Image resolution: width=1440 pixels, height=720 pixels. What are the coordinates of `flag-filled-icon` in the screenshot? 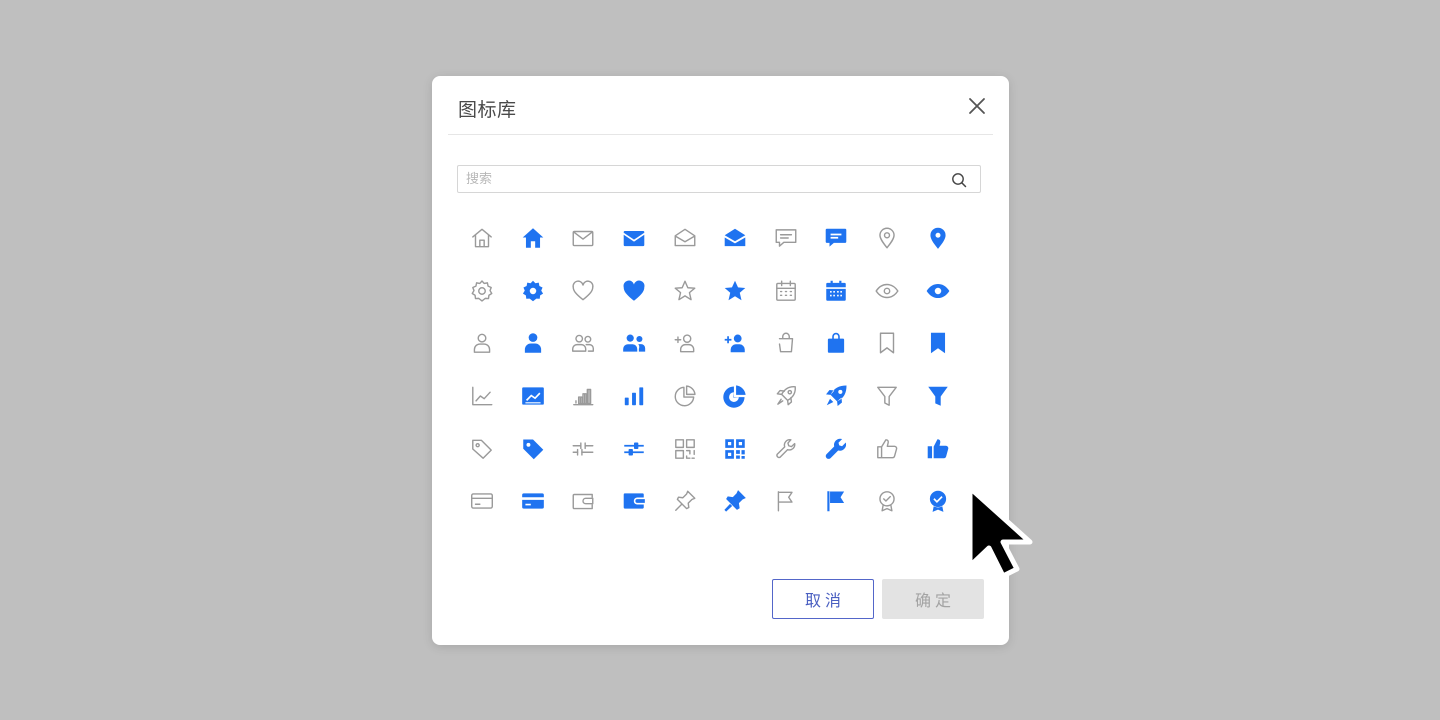 It's located at (836, 501).